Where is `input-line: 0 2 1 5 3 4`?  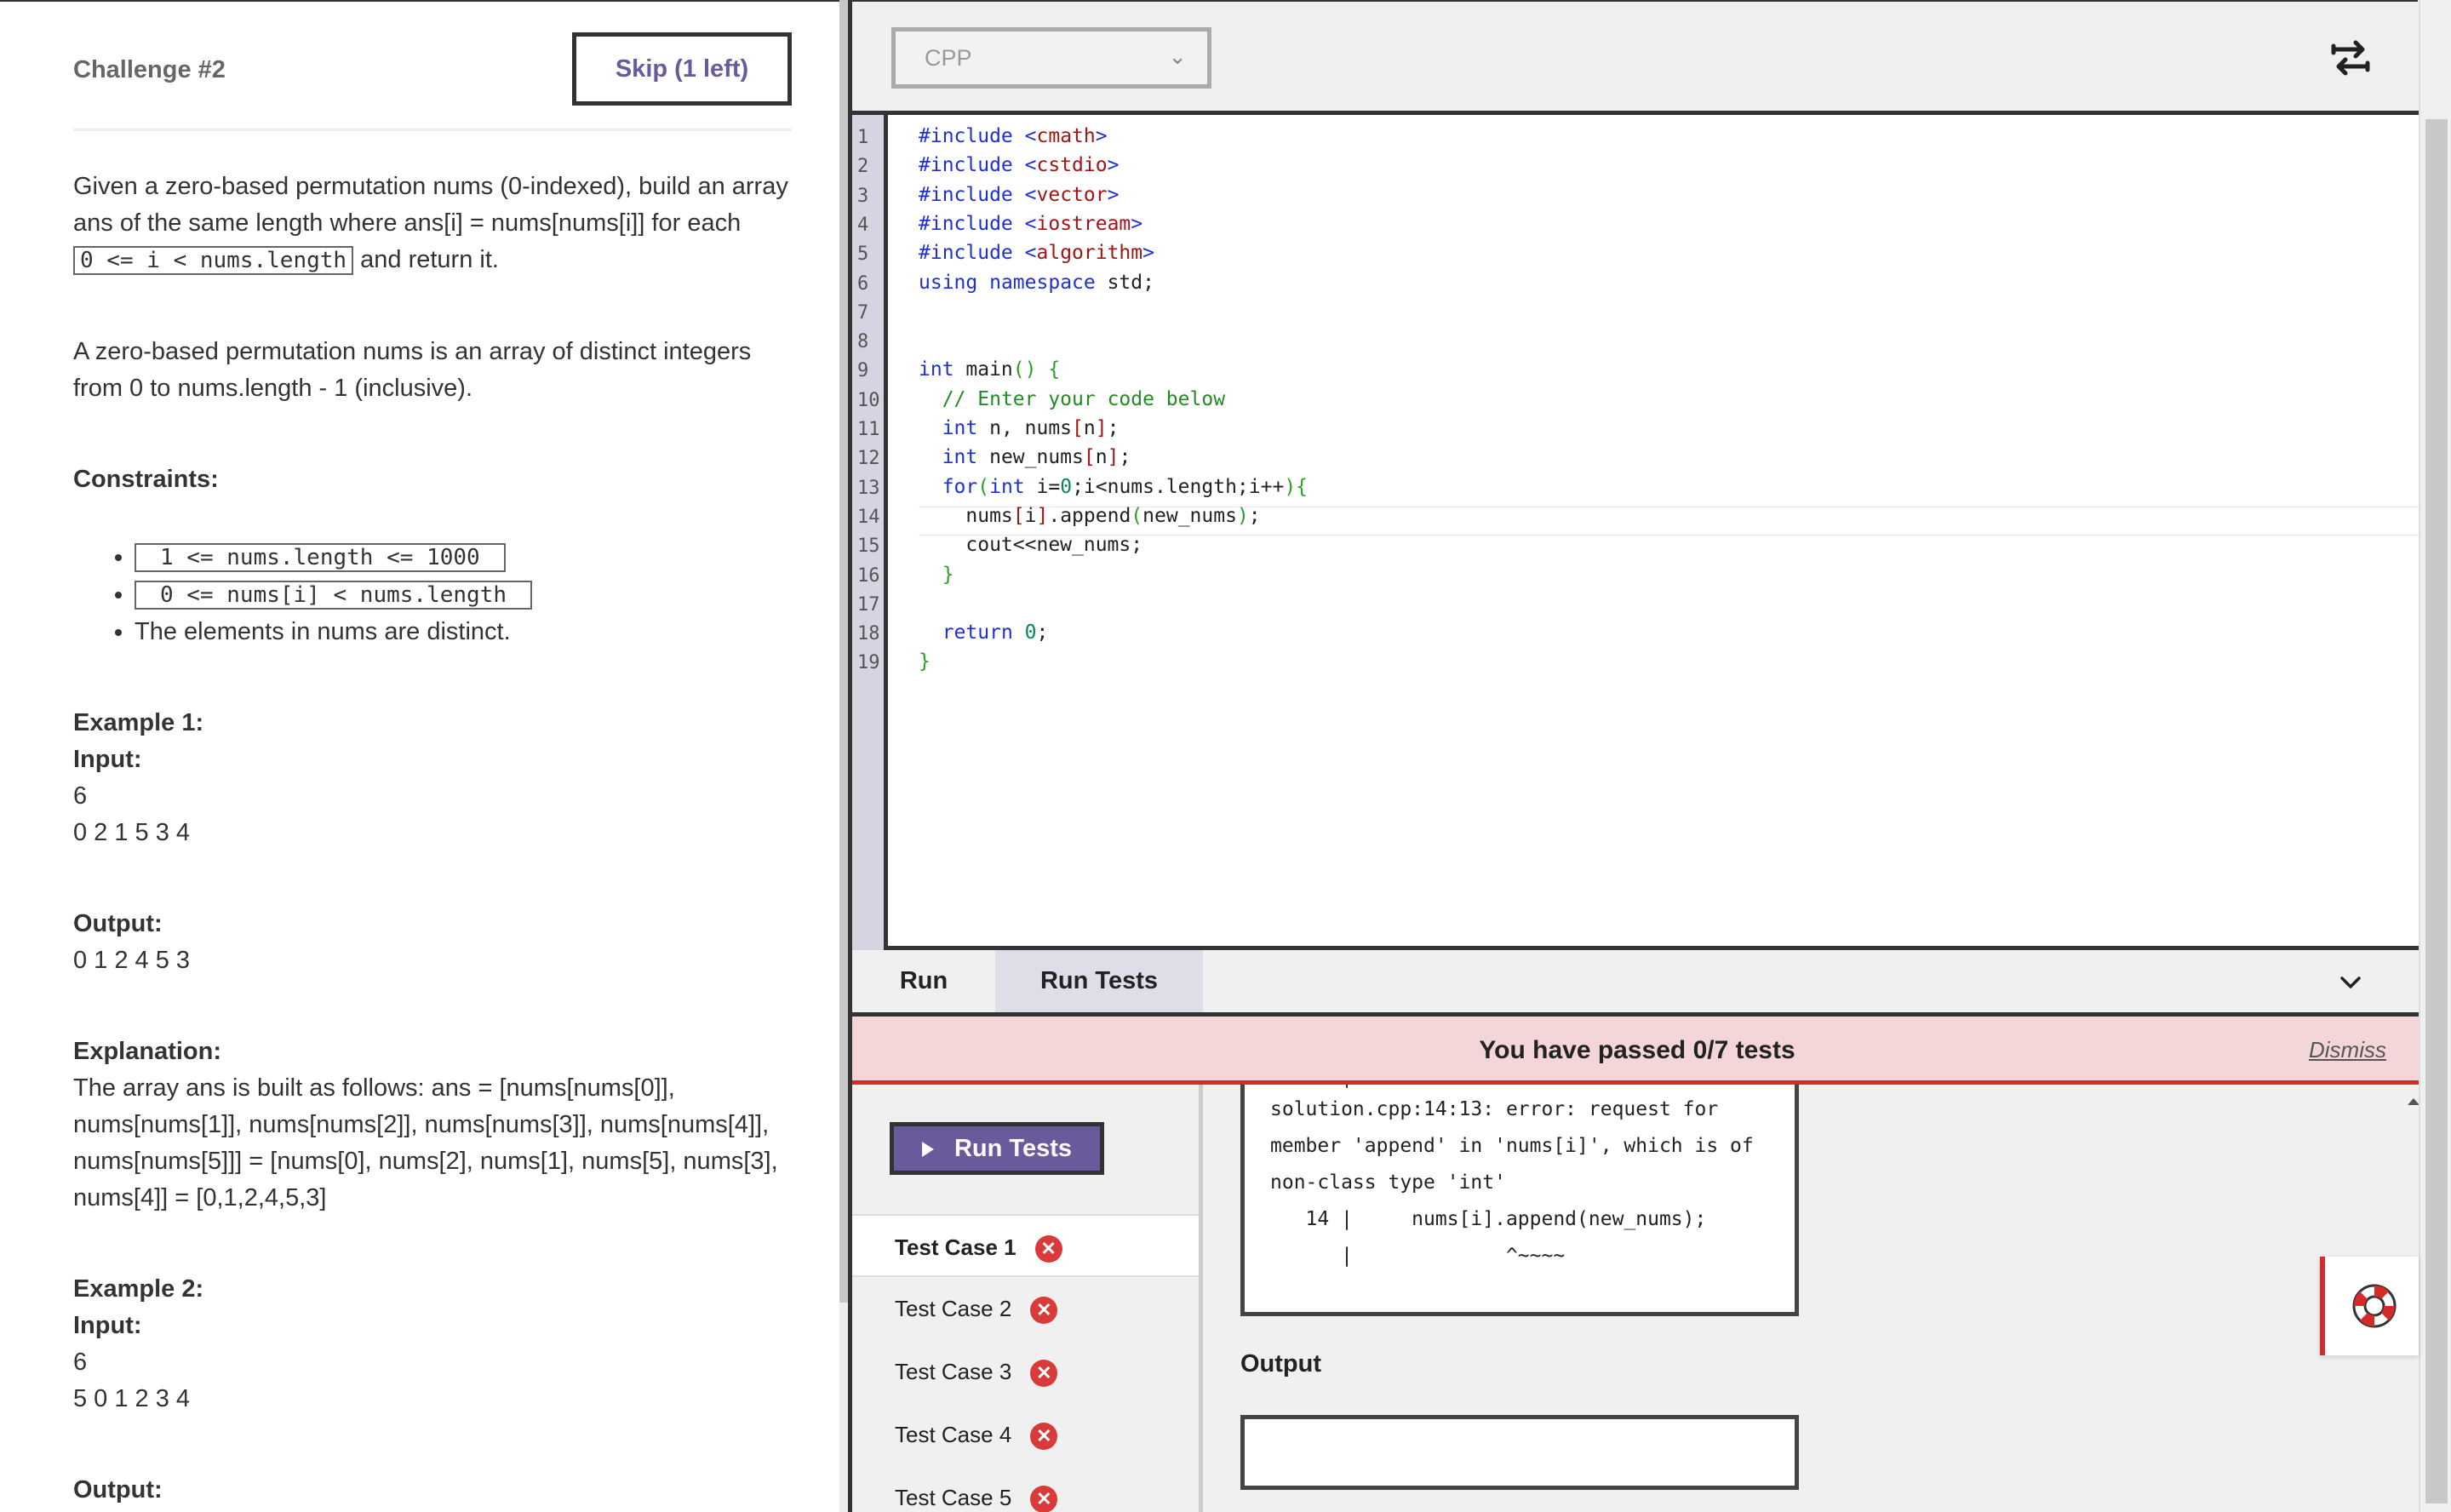 input-line: 0 2 1 5 3 4 is located at coordinates (132, 832).